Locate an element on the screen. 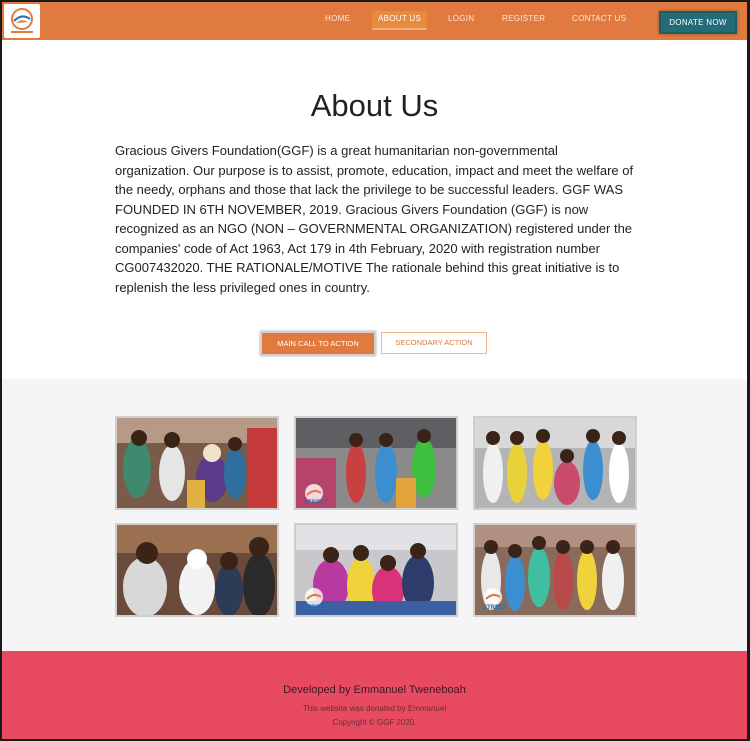 The height and width of the screenshot is (741, 750). nav-link-register: REGISTER is located at coordinates (523, 18).